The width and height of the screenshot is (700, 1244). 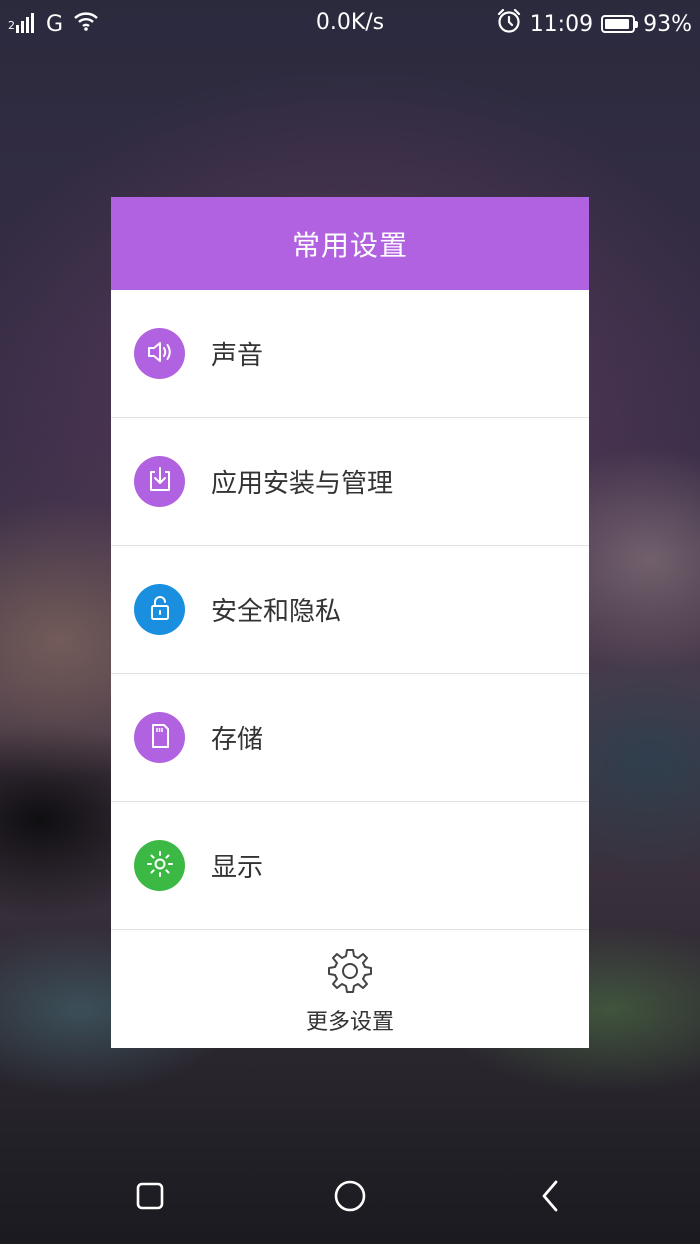 I want to click on menu-label-storage: 存储, so click(x=237, y=740).